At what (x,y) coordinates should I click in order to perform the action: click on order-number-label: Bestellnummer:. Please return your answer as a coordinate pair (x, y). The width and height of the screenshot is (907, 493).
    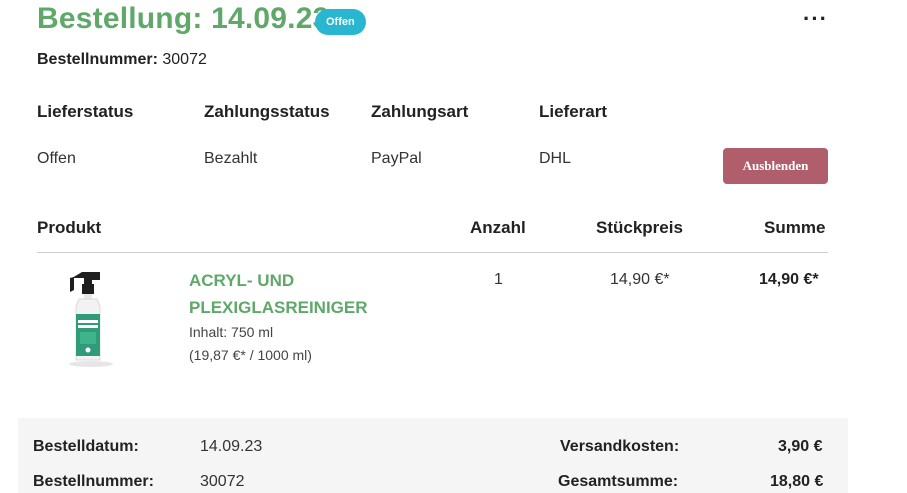
    Looking at the image, I should click on (97, 59).